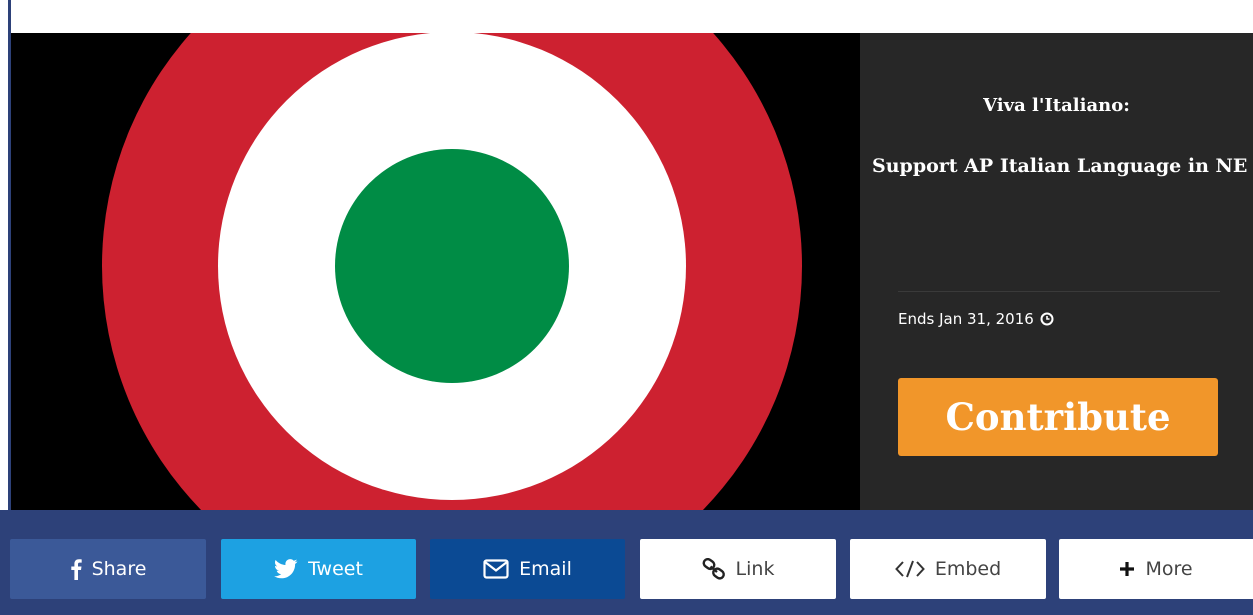 The height and width of the screenshot is (615, 1253). I want to click on panel-divider, so click(1059, 291).